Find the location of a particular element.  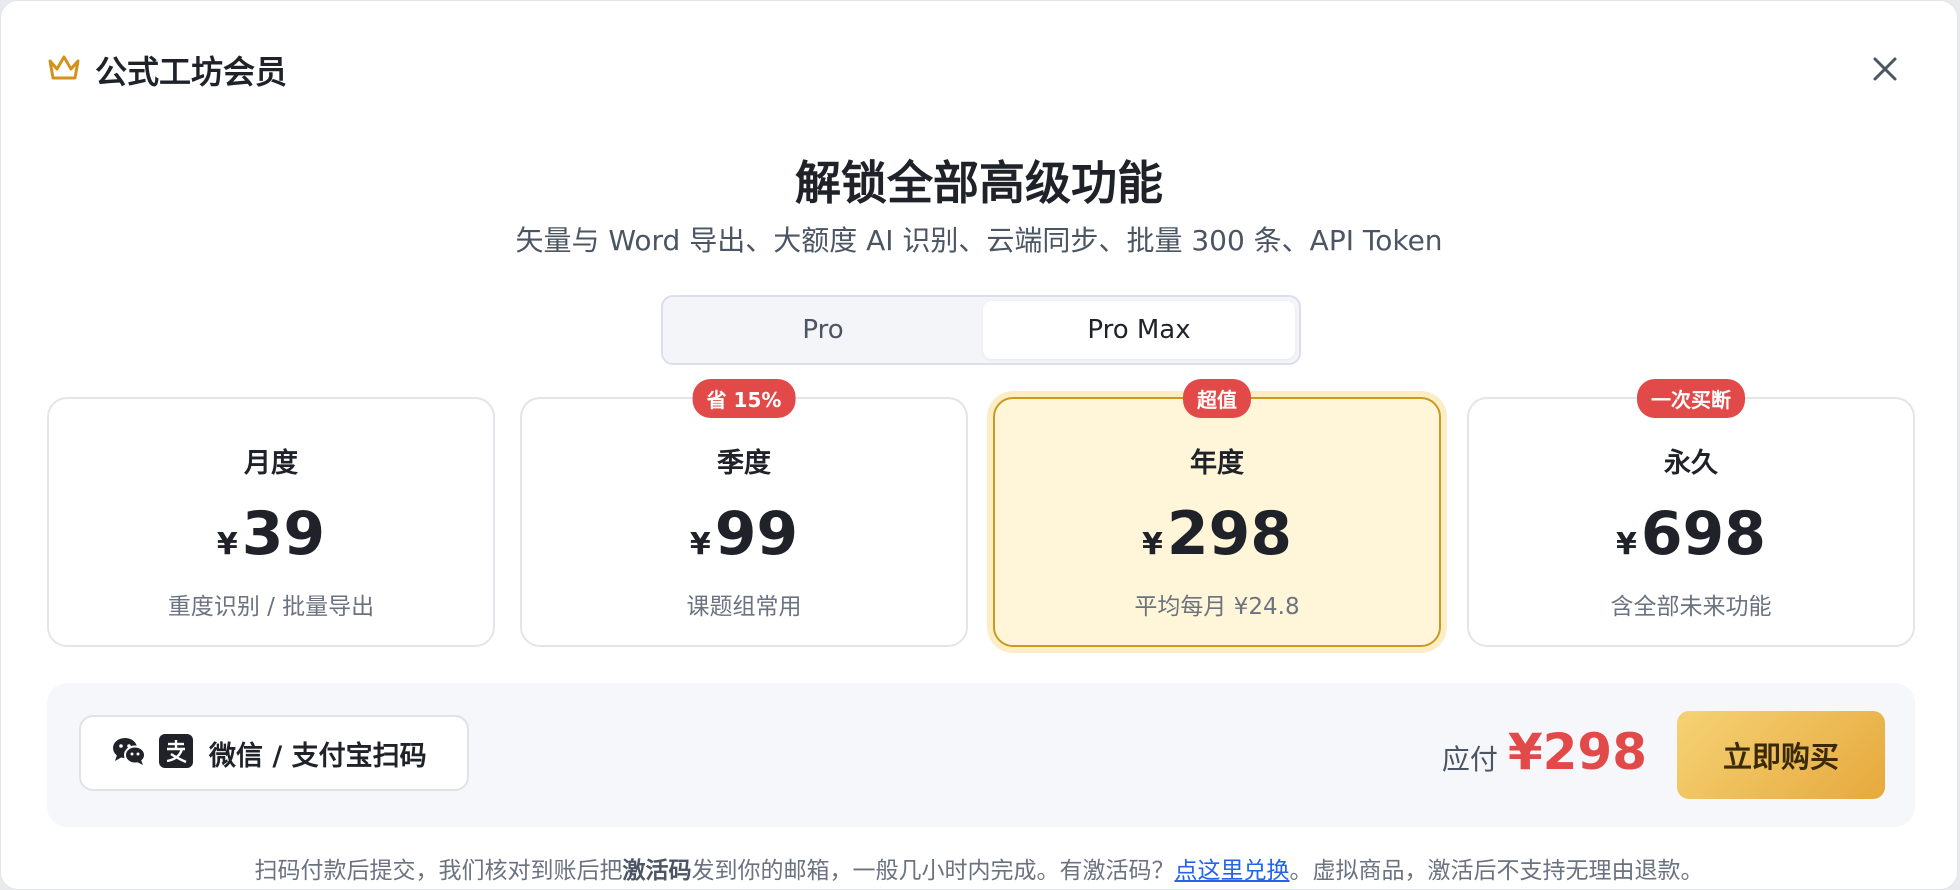

wechat-icon is located at coordinates (129, 753).